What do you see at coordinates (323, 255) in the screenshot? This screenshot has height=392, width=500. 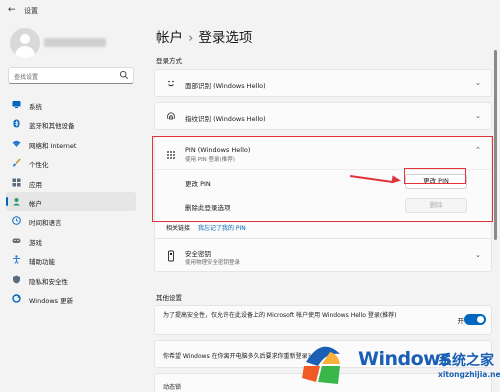 I see `security-key-card: 安全密钥 使用物理安全密钥登录 ⌄` at bounding box center [323, 255].